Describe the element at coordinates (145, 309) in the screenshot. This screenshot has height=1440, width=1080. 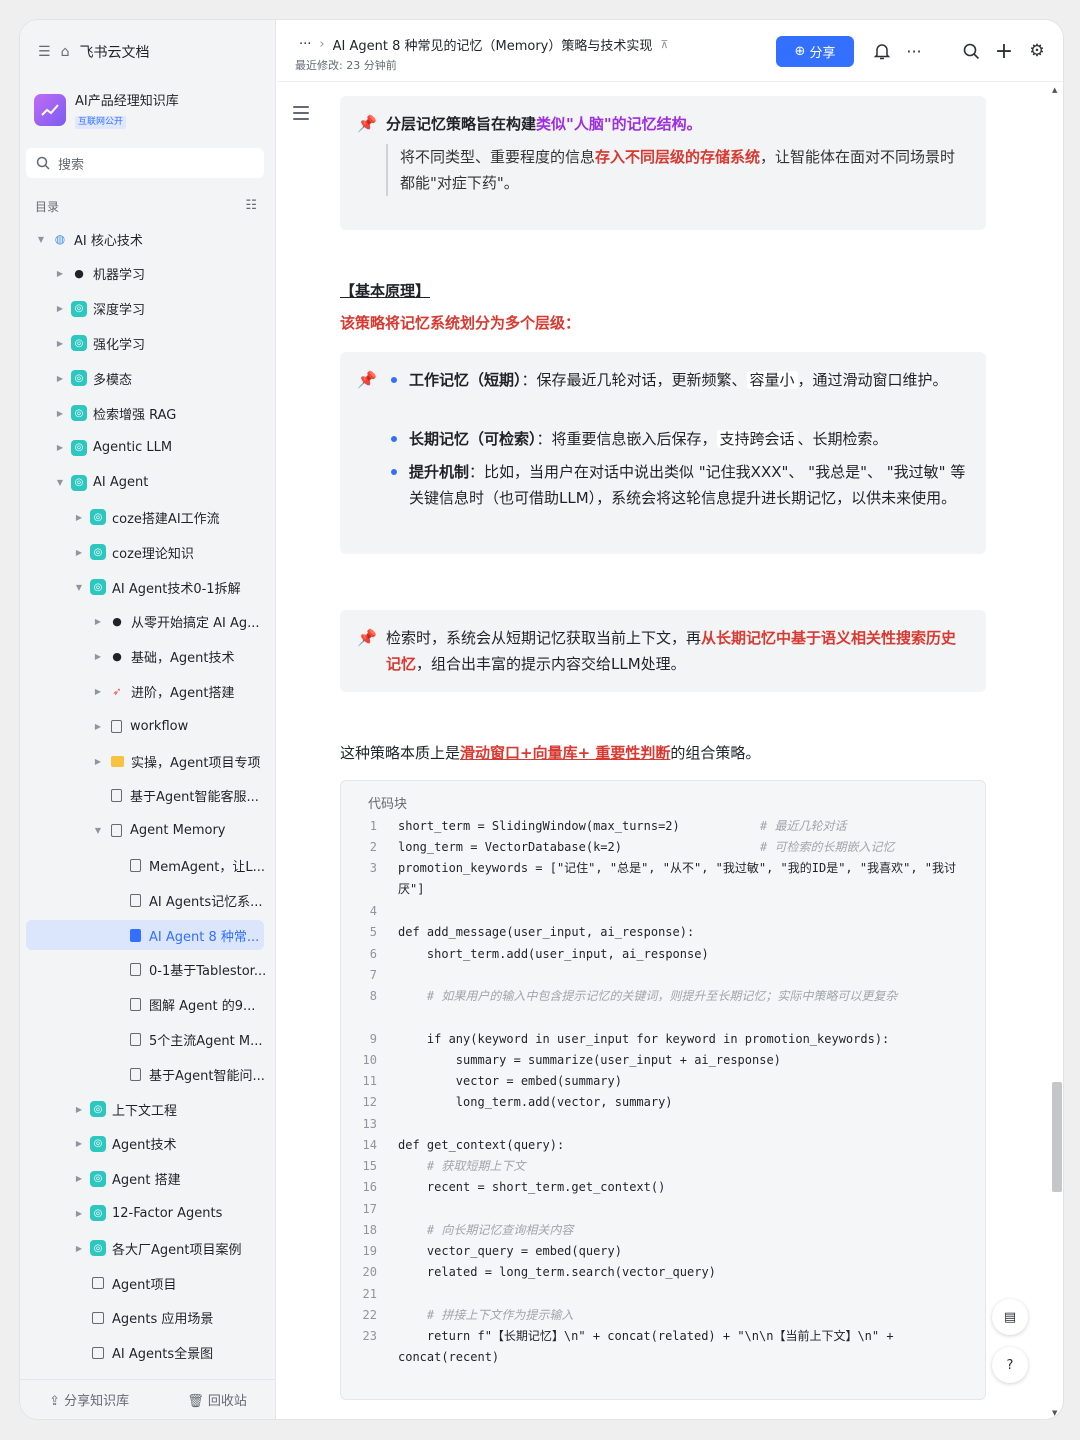
I see `sidebar-tree-item: ▶ ◎ 深度学习` at that location.